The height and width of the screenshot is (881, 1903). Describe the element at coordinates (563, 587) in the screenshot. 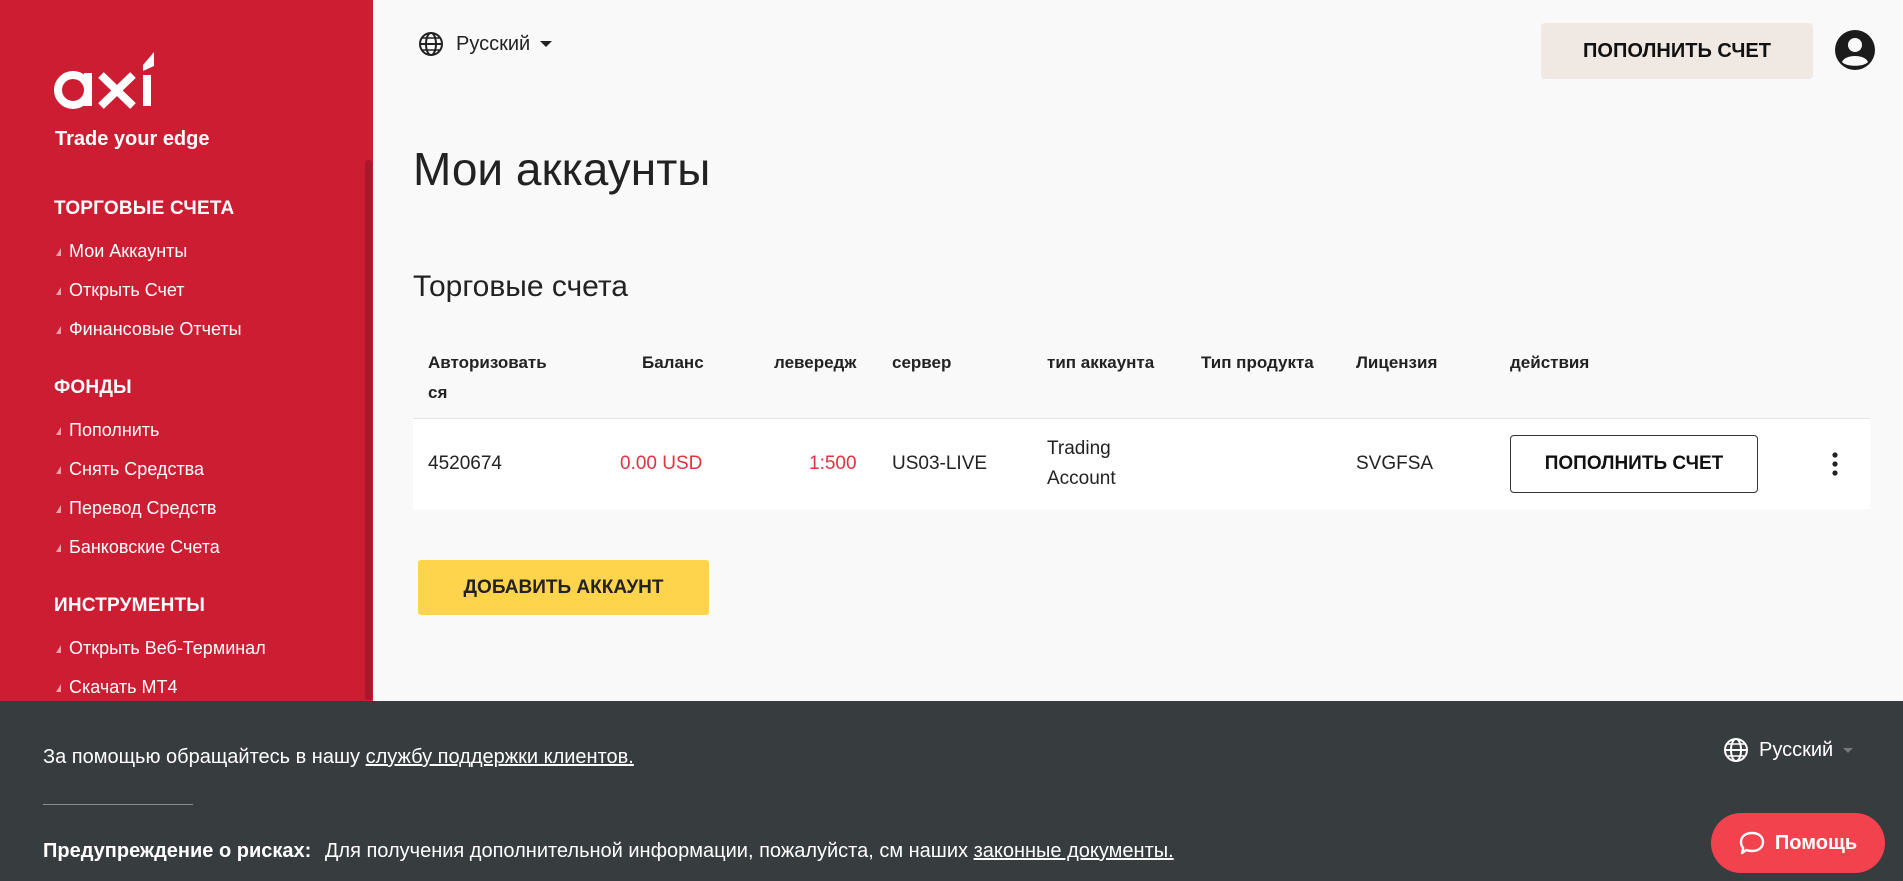

I see `add-account-button: ДОБАВИТЬ АККАУНТ` at that location.